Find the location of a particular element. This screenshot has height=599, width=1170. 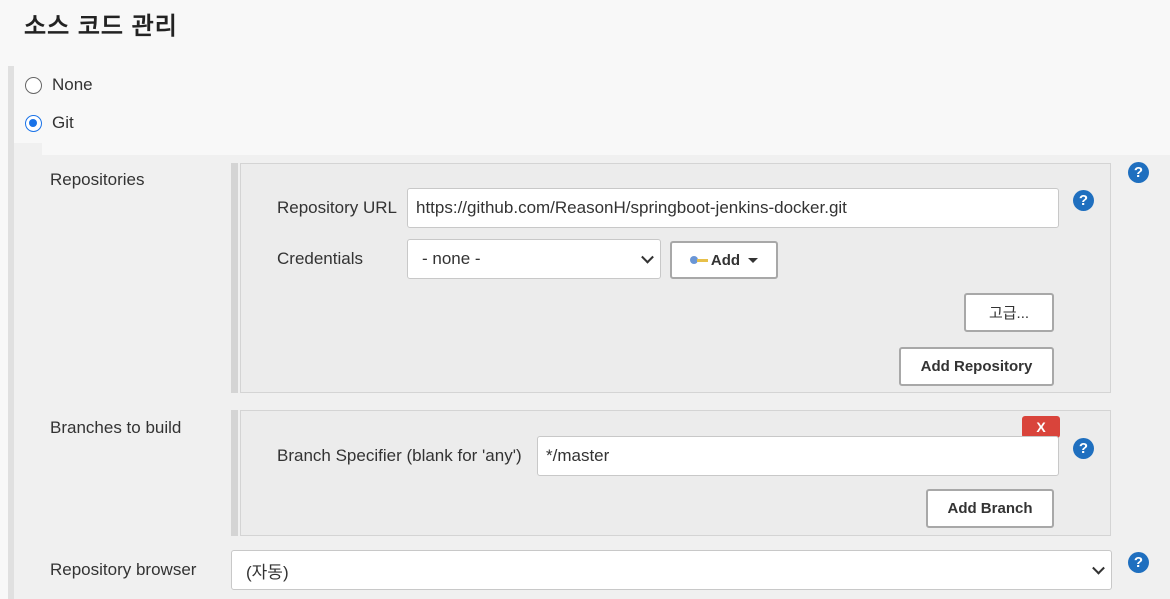

repositories-block-bar is located at coordinates (234, 278).